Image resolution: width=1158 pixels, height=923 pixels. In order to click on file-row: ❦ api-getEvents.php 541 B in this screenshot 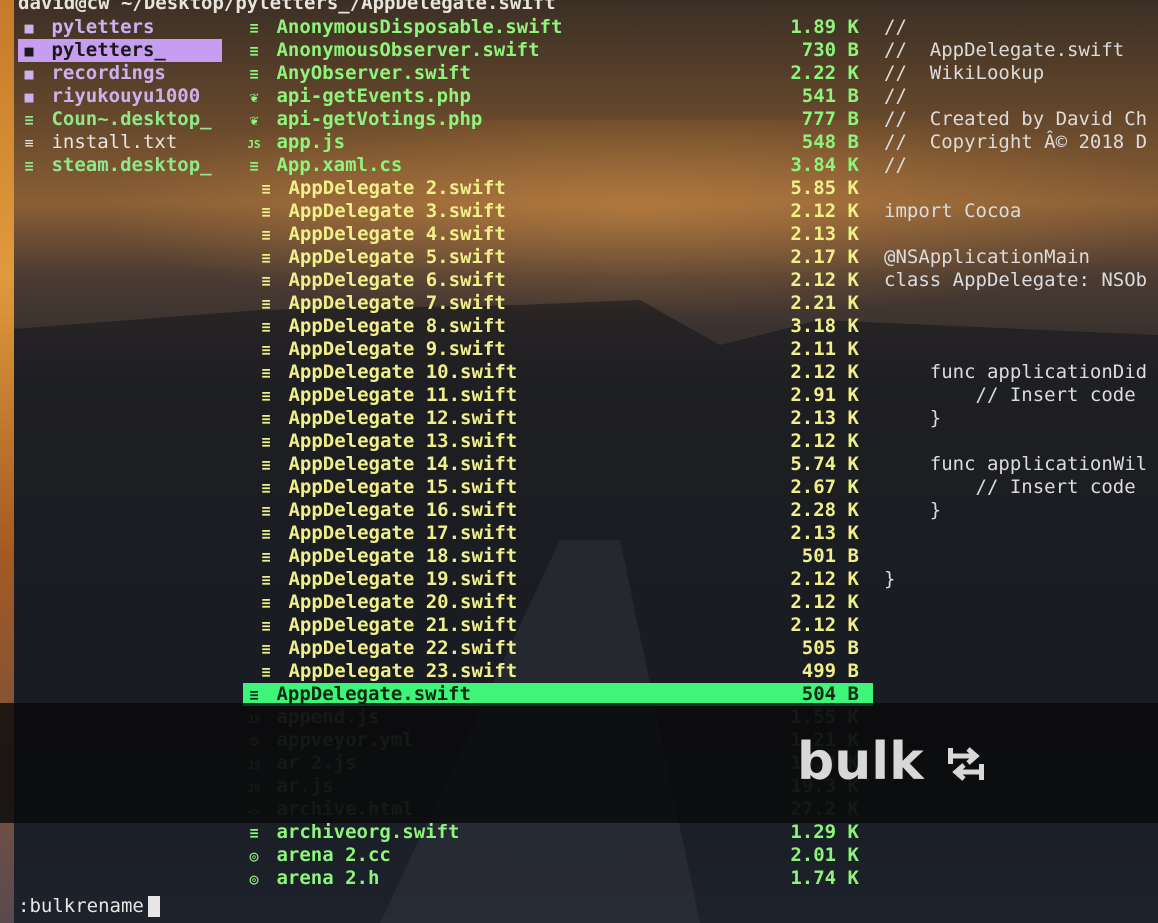, I will do `click(558, 96)`.